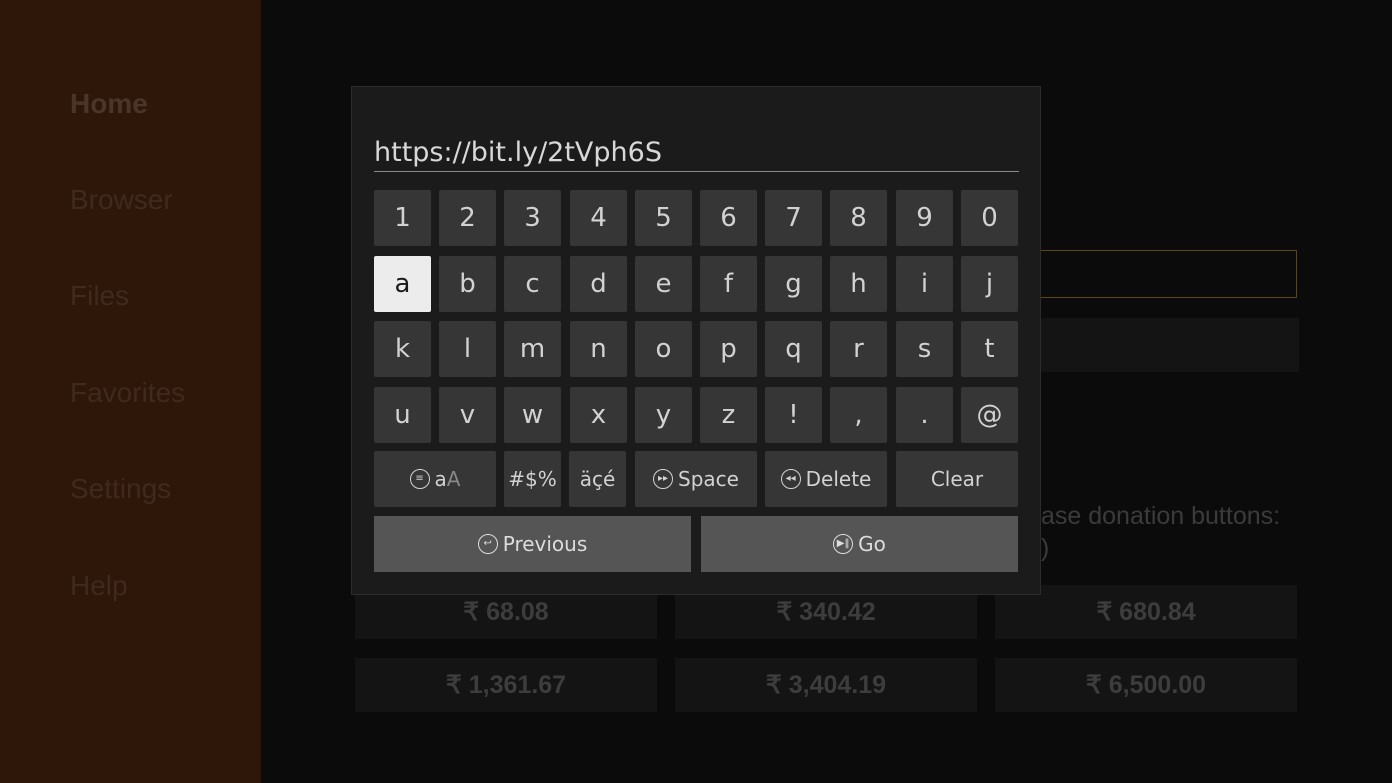 This screenshot has height=783, width=1392. Describe the element at coordinates (793, 349) in the screenshot. I see `key-q: q` at that location.